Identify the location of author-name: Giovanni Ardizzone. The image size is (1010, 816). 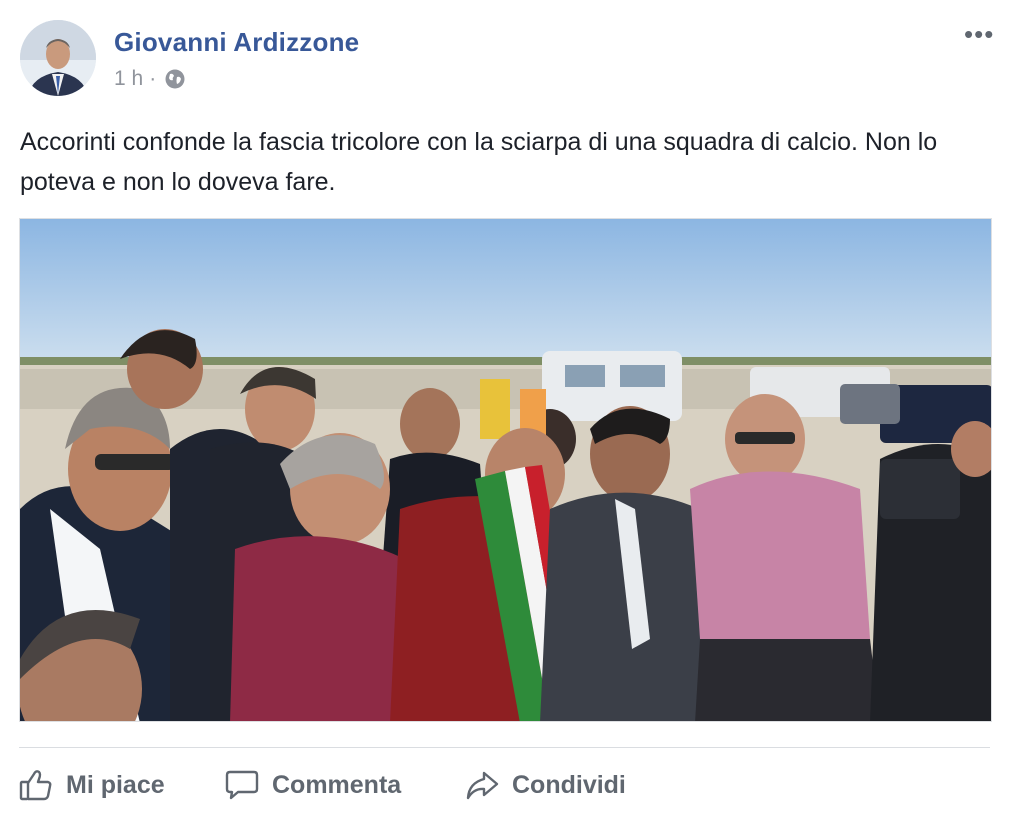
(236, 42).